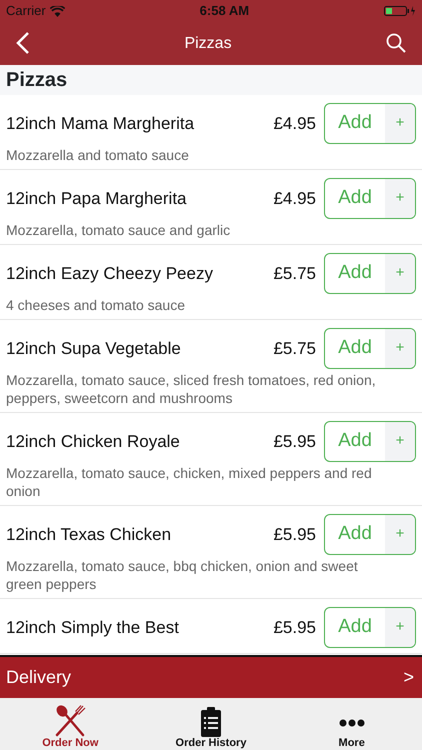  What do you see at coordinates (23, 43) in the screenshot?
I see `back-button` at bounding box center [23, 43].